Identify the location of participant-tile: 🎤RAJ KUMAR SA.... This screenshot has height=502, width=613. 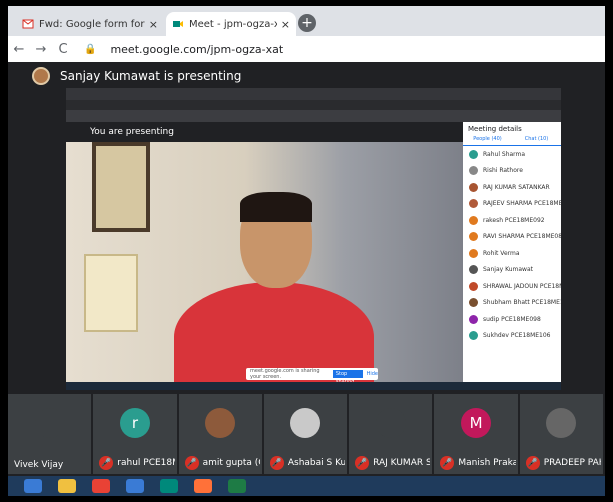
(391, 434).